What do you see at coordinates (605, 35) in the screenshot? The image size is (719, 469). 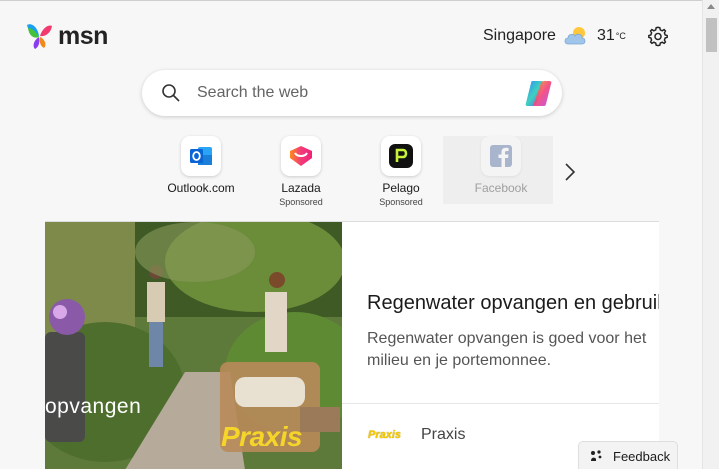 I see `weather-temperature: 31` at bounding box center [605, 35].